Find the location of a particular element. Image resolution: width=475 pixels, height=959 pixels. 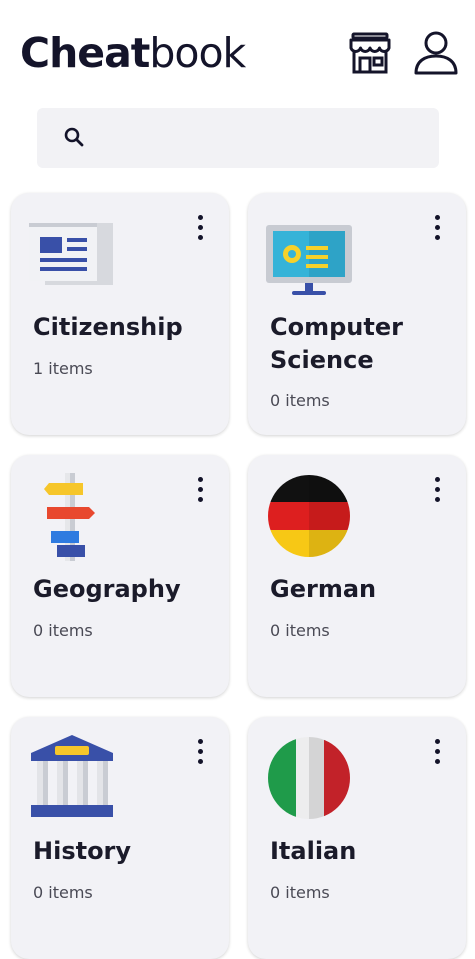

category-card-computer-science: Computer Science 0 items is located at coordinates (357, 314).